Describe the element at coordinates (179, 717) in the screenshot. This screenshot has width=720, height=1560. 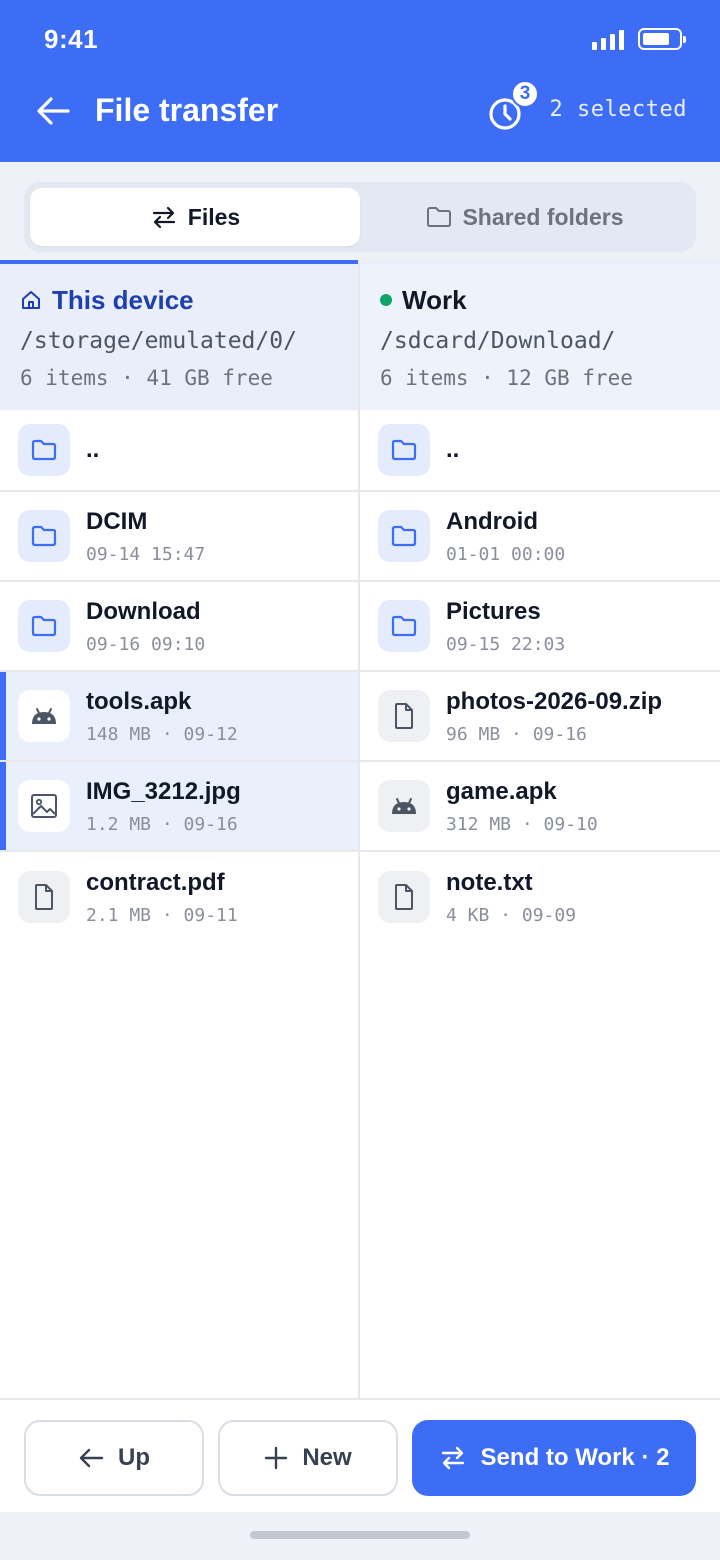
I see `list-item-selected: tools.apk 148 MB · 09-12` at that location.